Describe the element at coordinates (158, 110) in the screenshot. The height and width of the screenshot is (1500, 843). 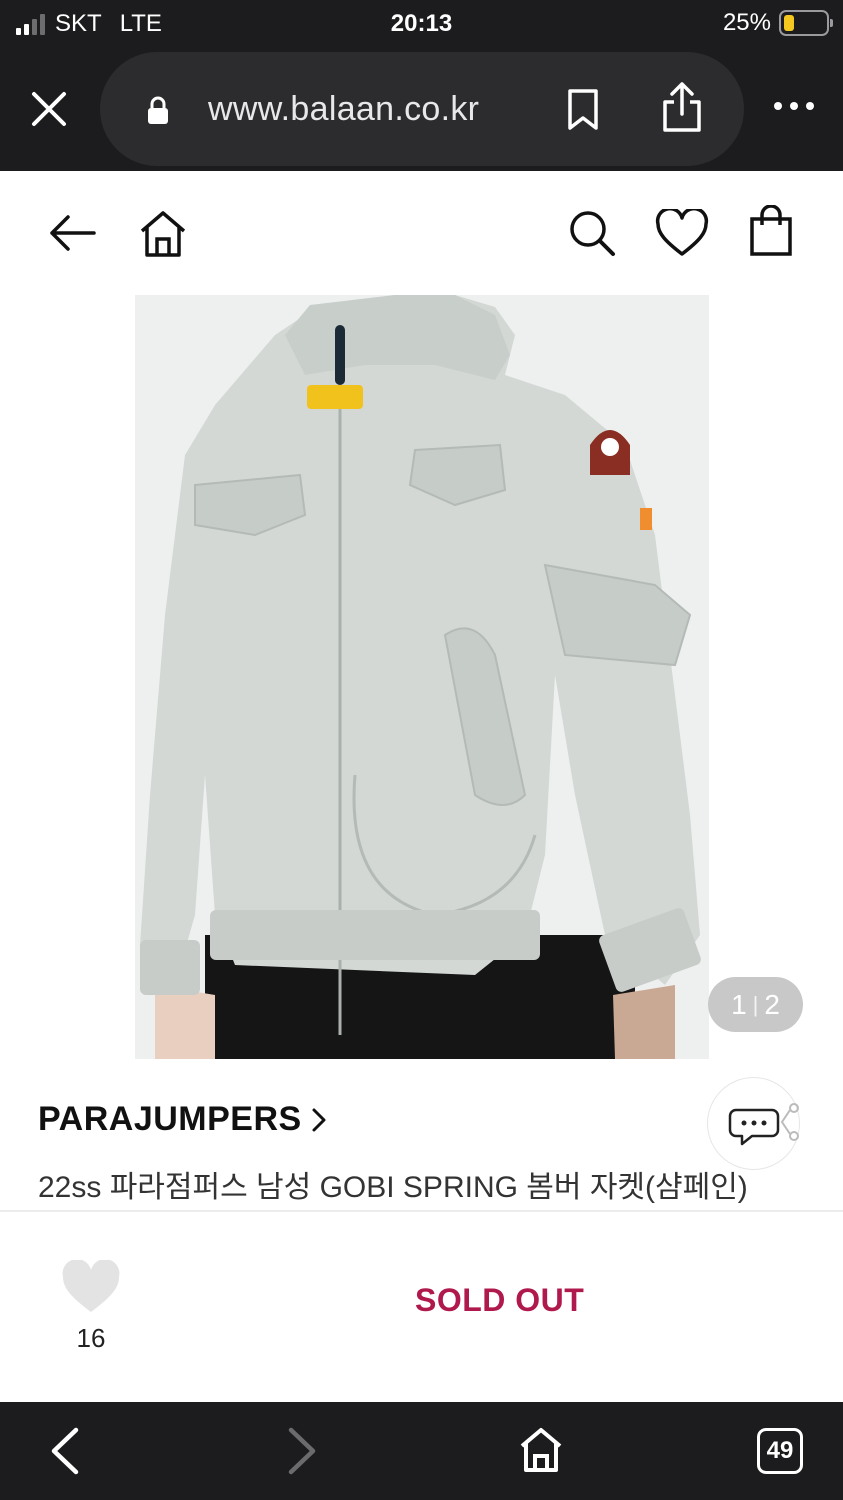
I see `lock-icon` at that location.